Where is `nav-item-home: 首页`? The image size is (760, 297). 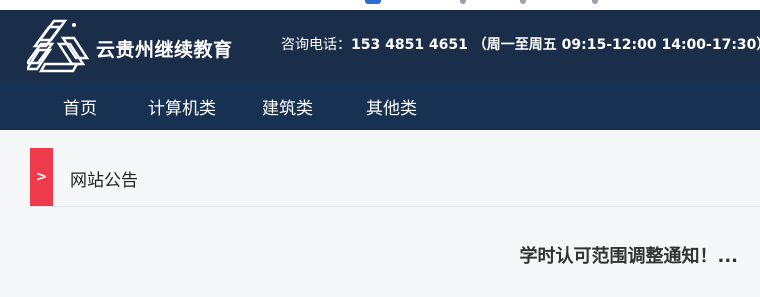
nav-item-home: 首页 is located at coordinates (80, 106).